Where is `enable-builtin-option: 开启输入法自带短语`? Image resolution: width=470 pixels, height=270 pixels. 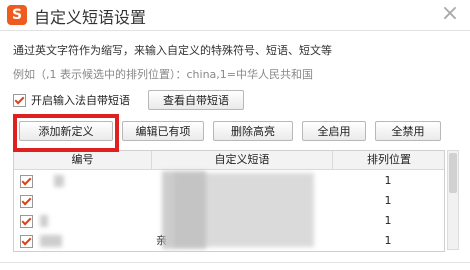
enable-builtin-option: 开启输入法自带短语 is located at coordinates (71, 100).